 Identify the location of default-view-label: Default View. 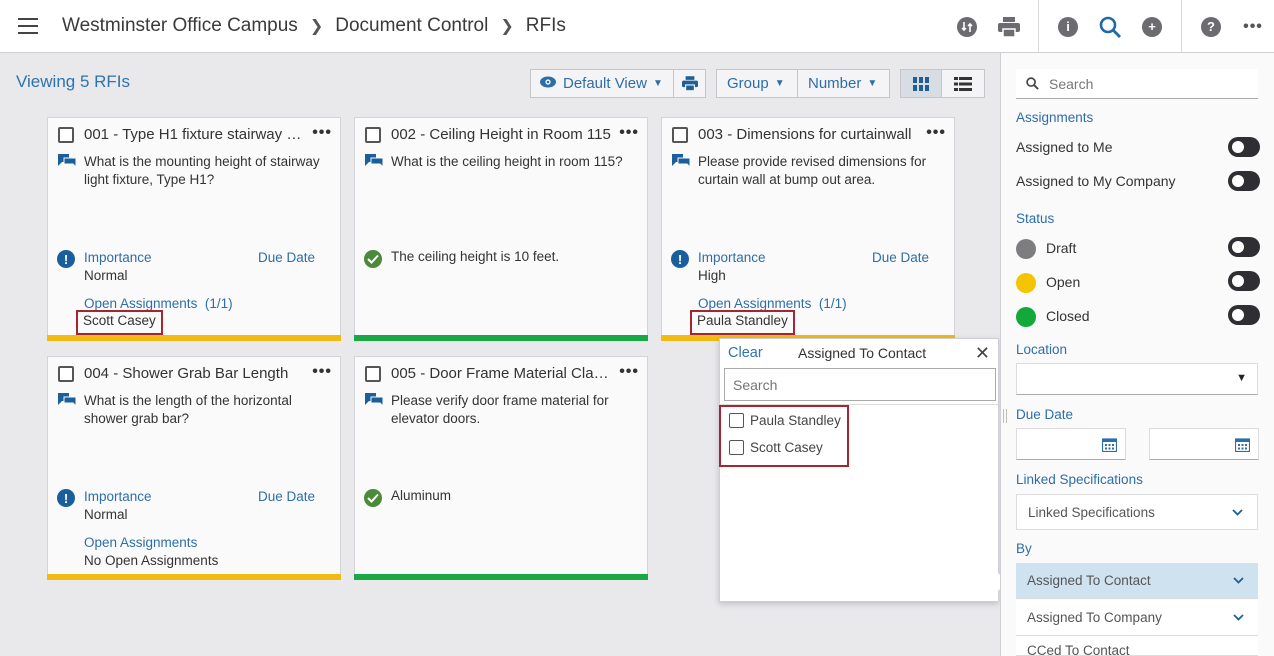
(605, 83).